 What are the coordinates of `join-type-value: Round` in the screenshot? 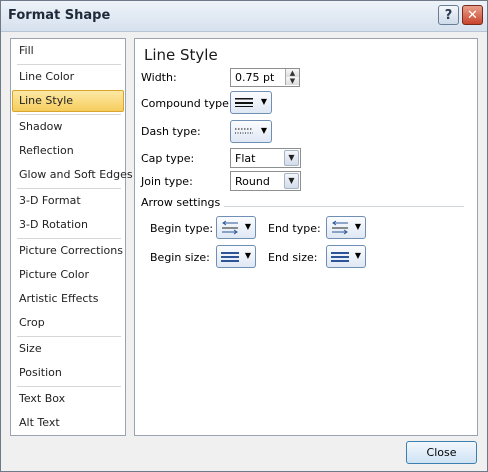 It's located at (252, 181).